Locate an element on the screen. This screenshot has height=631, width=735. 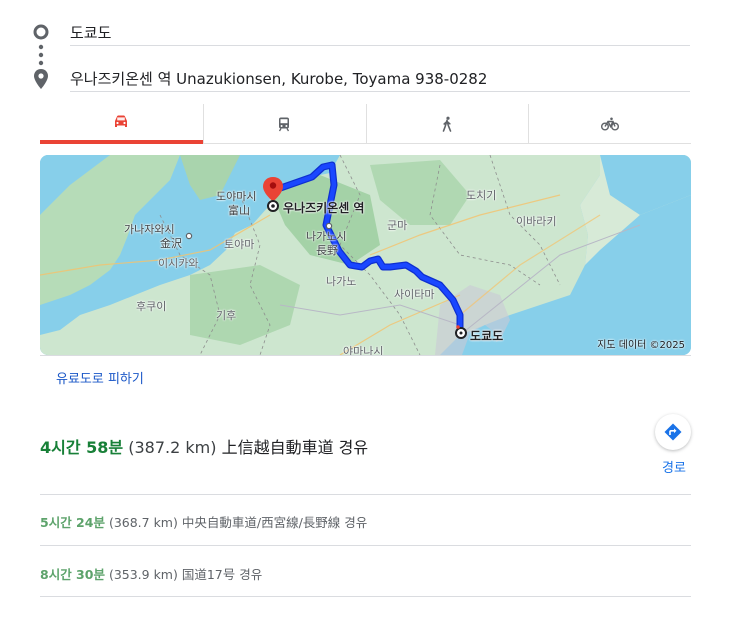
map-label-ishikawa: 이시카와 is located at coordinates (178, 263).